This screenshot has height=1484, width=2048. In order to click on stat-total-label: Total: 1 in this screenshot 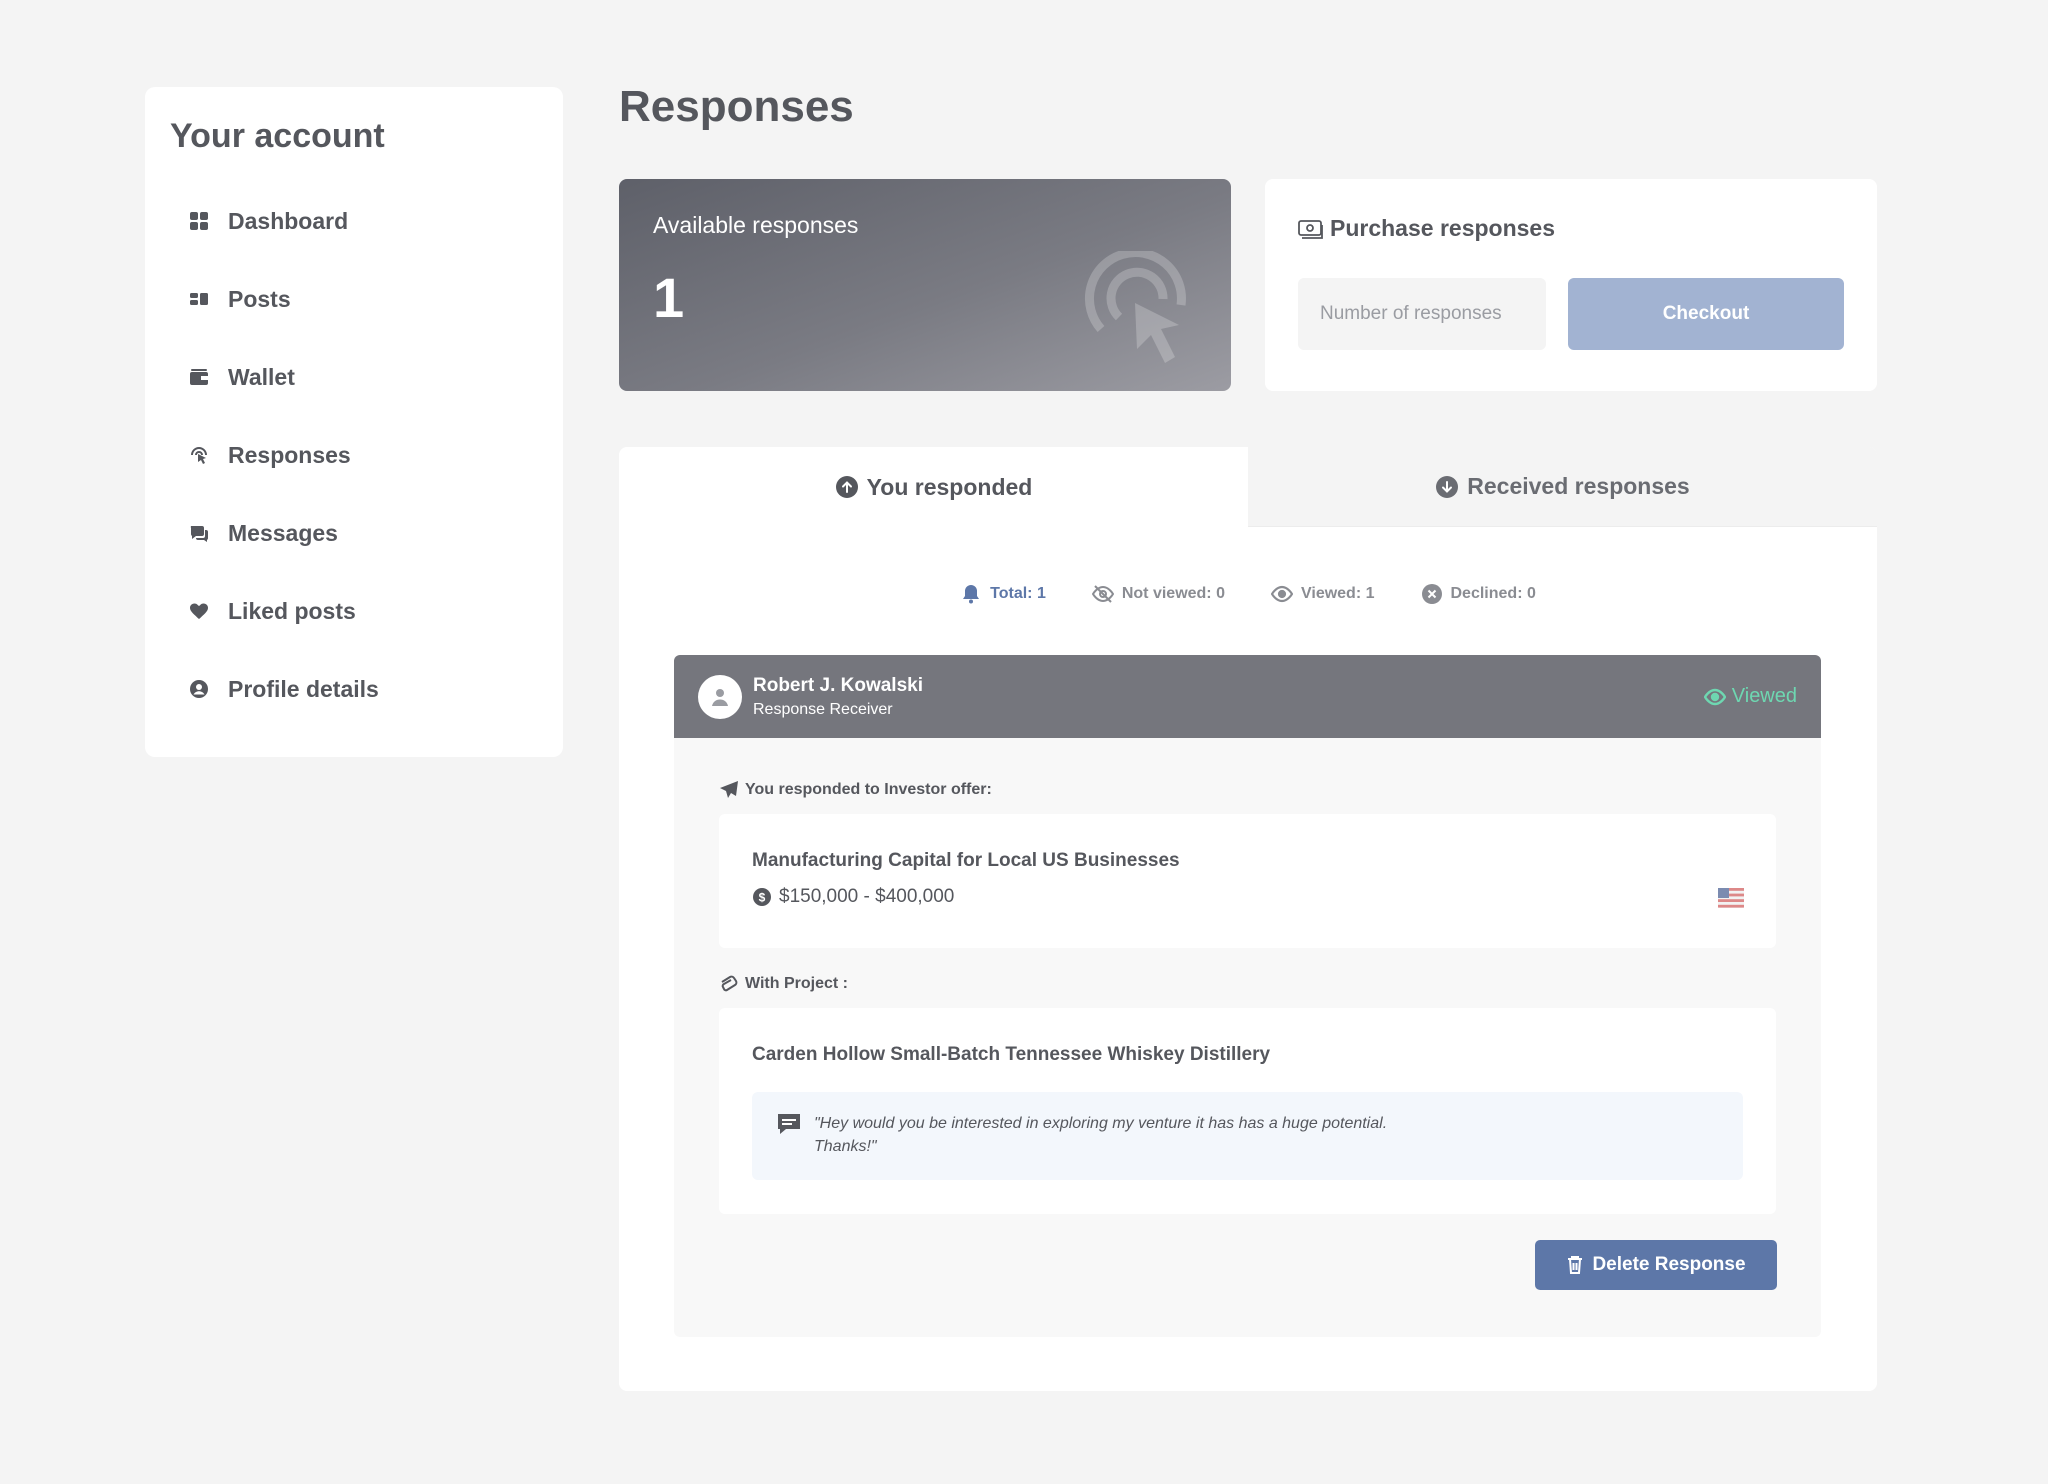, I will do `click(1018, 593)`.